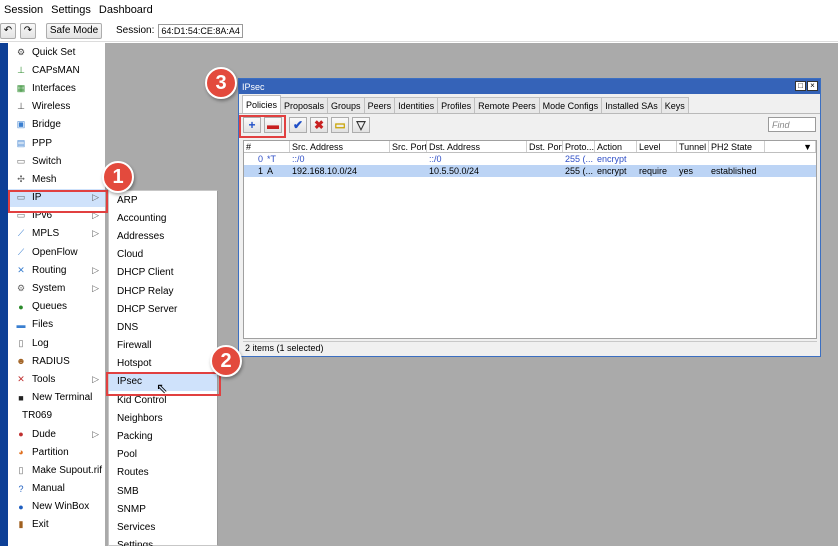  I want to click on submenu-item-arp: ARP, so click(163, 200).